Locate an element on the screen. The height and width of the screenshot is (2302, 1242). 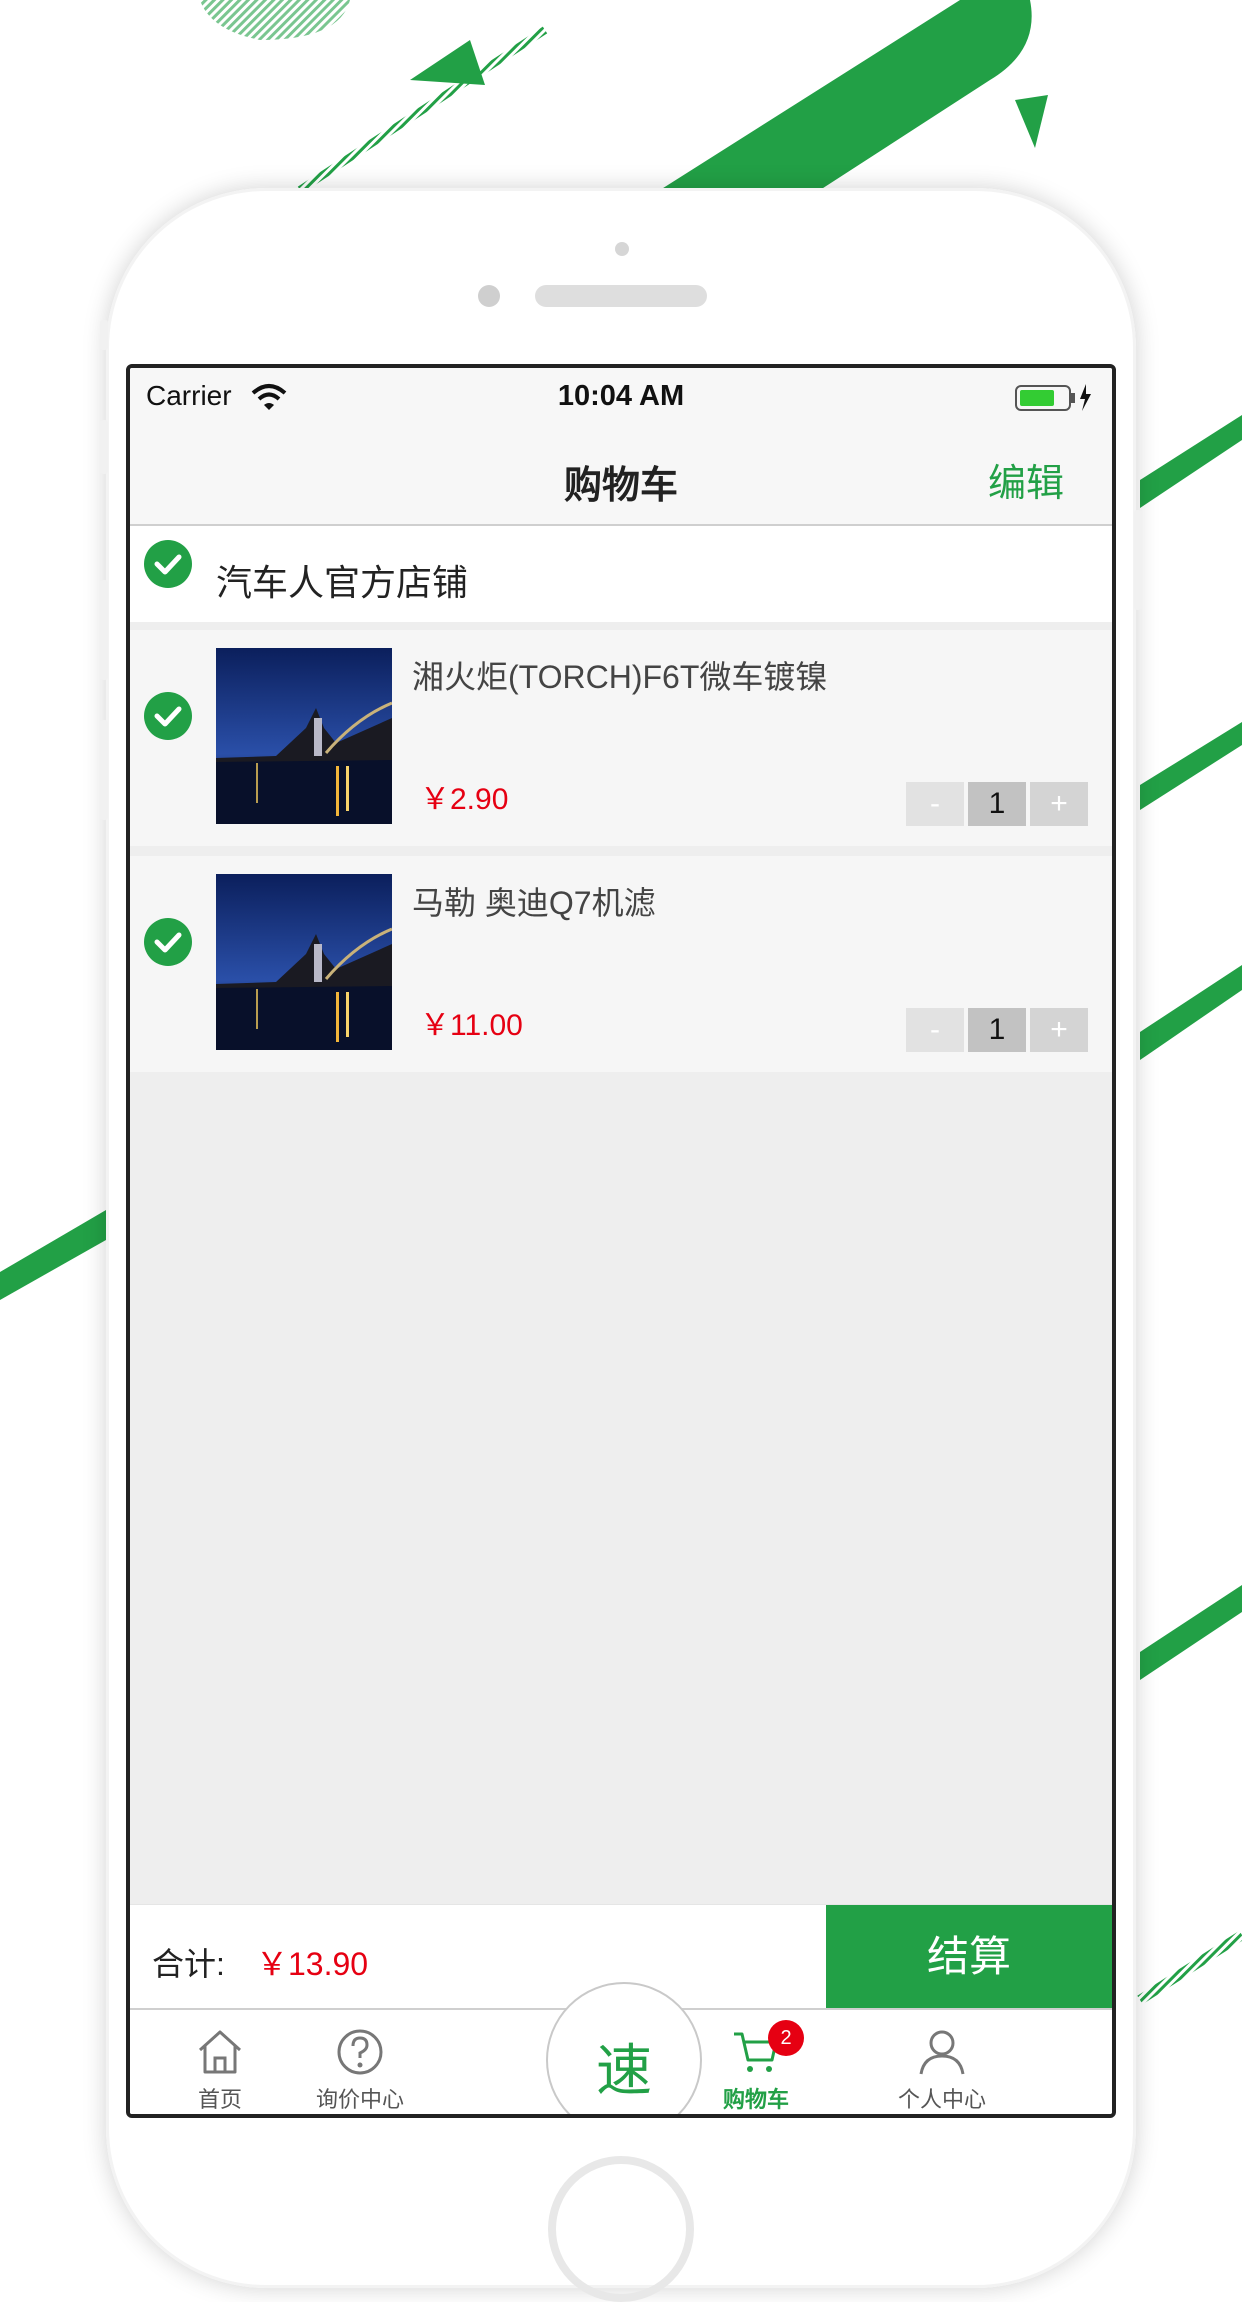
nav-bar: 购物车 编辑 is located at coordinates (621, 477).